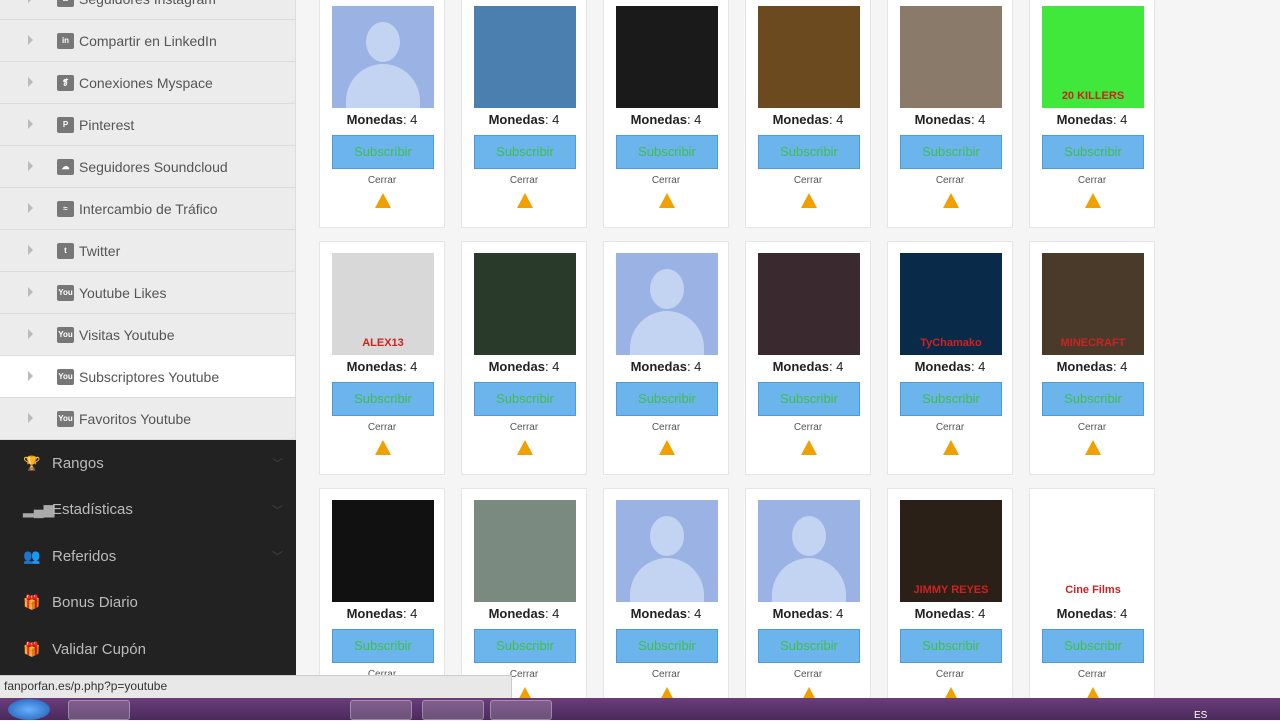 The image size is (1280, 721). Describe the element at coordinates (147, 209) in the screenshot. I see `sidebar-item-intercambio-de-tr-fico: ≈ Intercambio de Tráfico` at that location.